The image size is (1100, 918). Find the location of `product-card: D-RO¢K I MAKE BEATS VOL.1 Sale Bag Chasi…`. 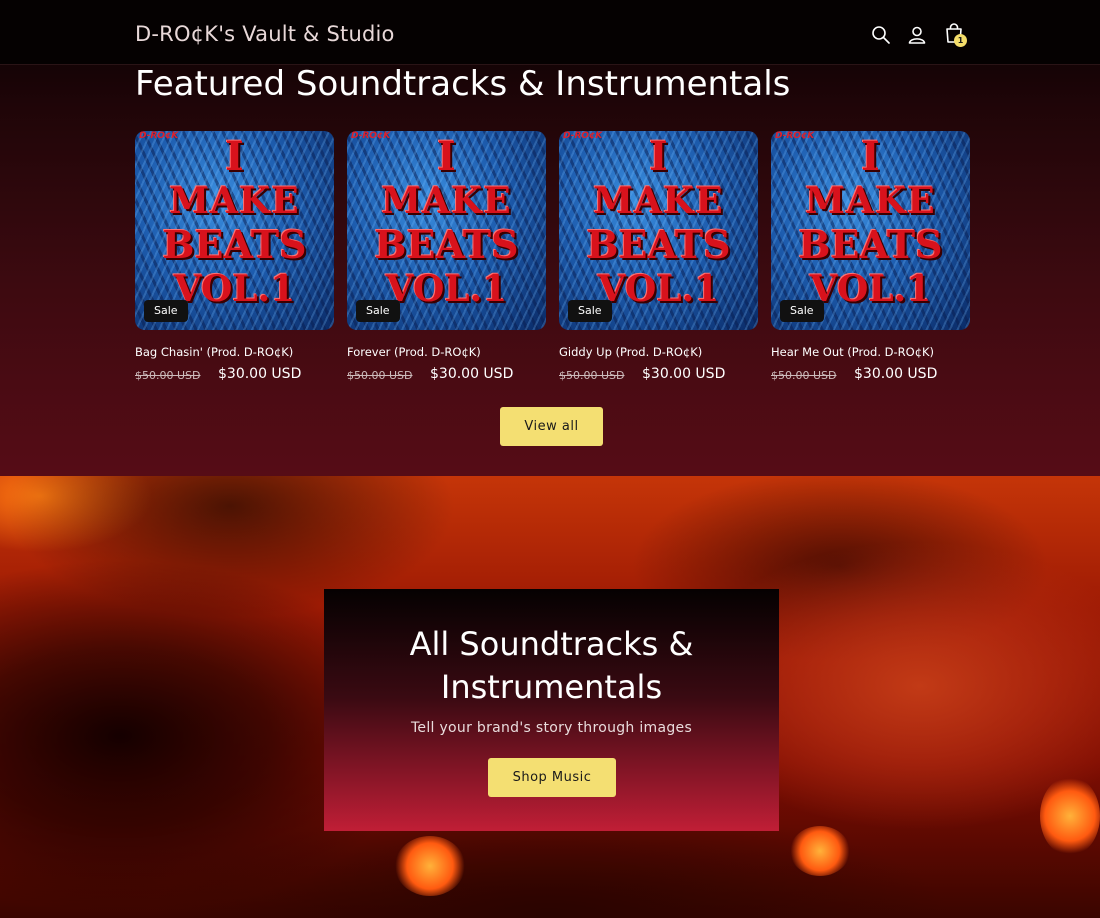

product-card: D-RO¢K I MAKE BEATS VOL.1 Sale Bag Chasi… is located at coordinates (234, 256).